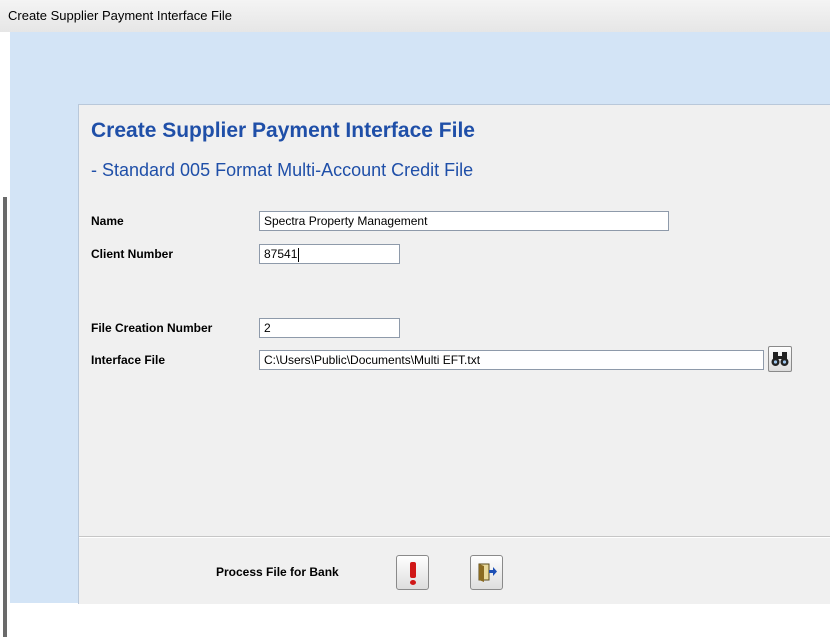 This screenshot has height=637, width=830. Describe the element at coordinates (5, 417) in the screenshot. I see `left-edge-bar` at that location.